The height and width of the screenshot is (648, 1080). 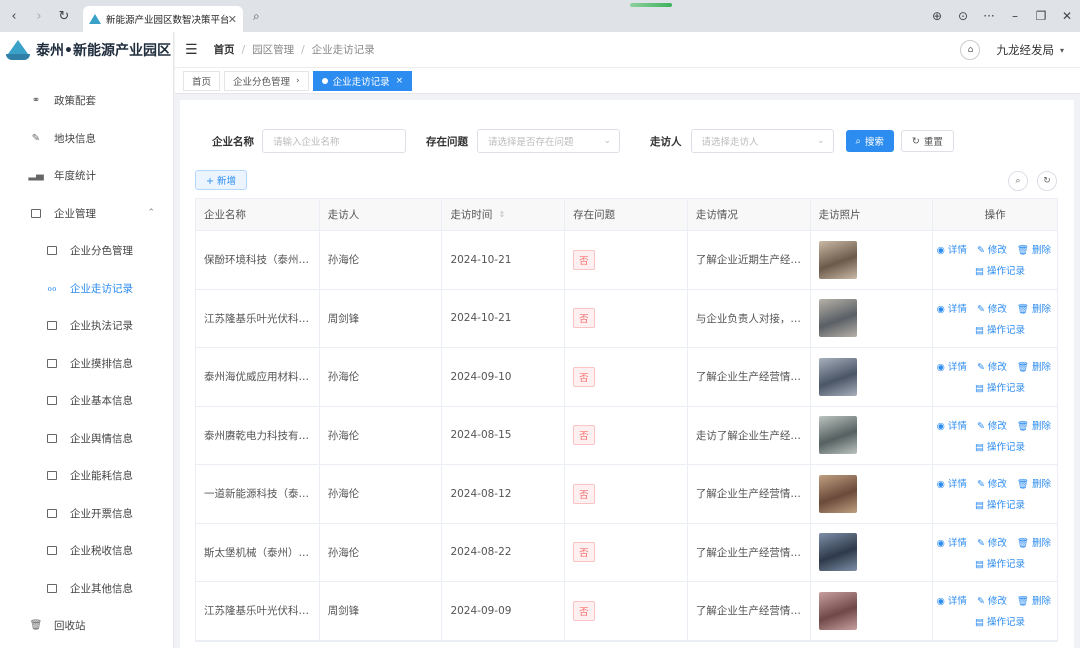 What do you see at coordinates (937, 16) in the screenshot?
I see `download-icon: ⊕` at bounding box center [937, 16].